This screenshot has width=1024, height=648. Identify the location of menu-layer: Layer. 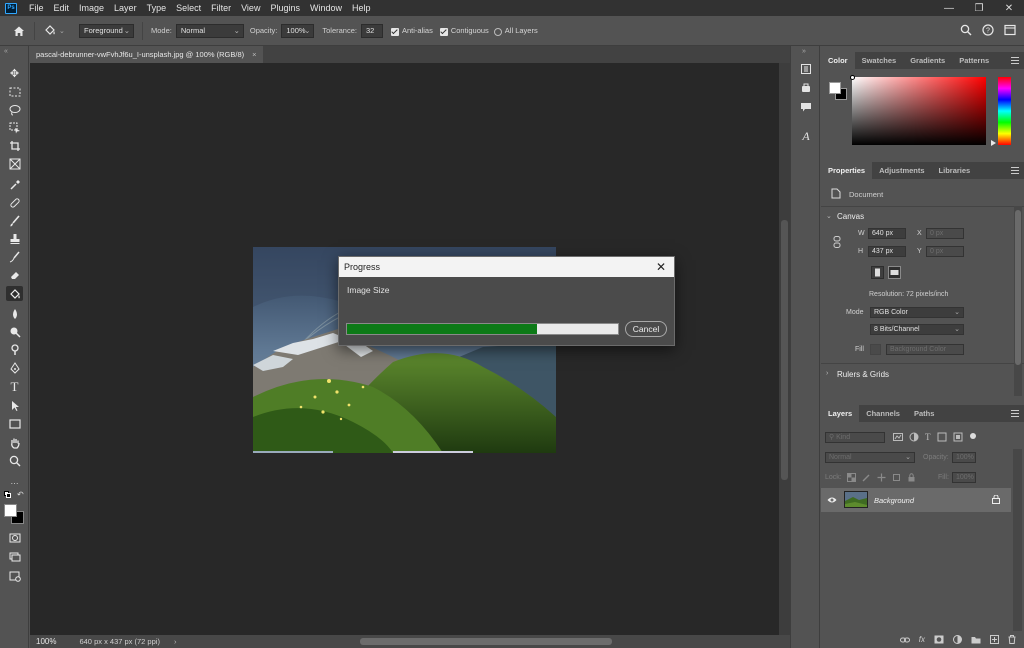
(125, 8).